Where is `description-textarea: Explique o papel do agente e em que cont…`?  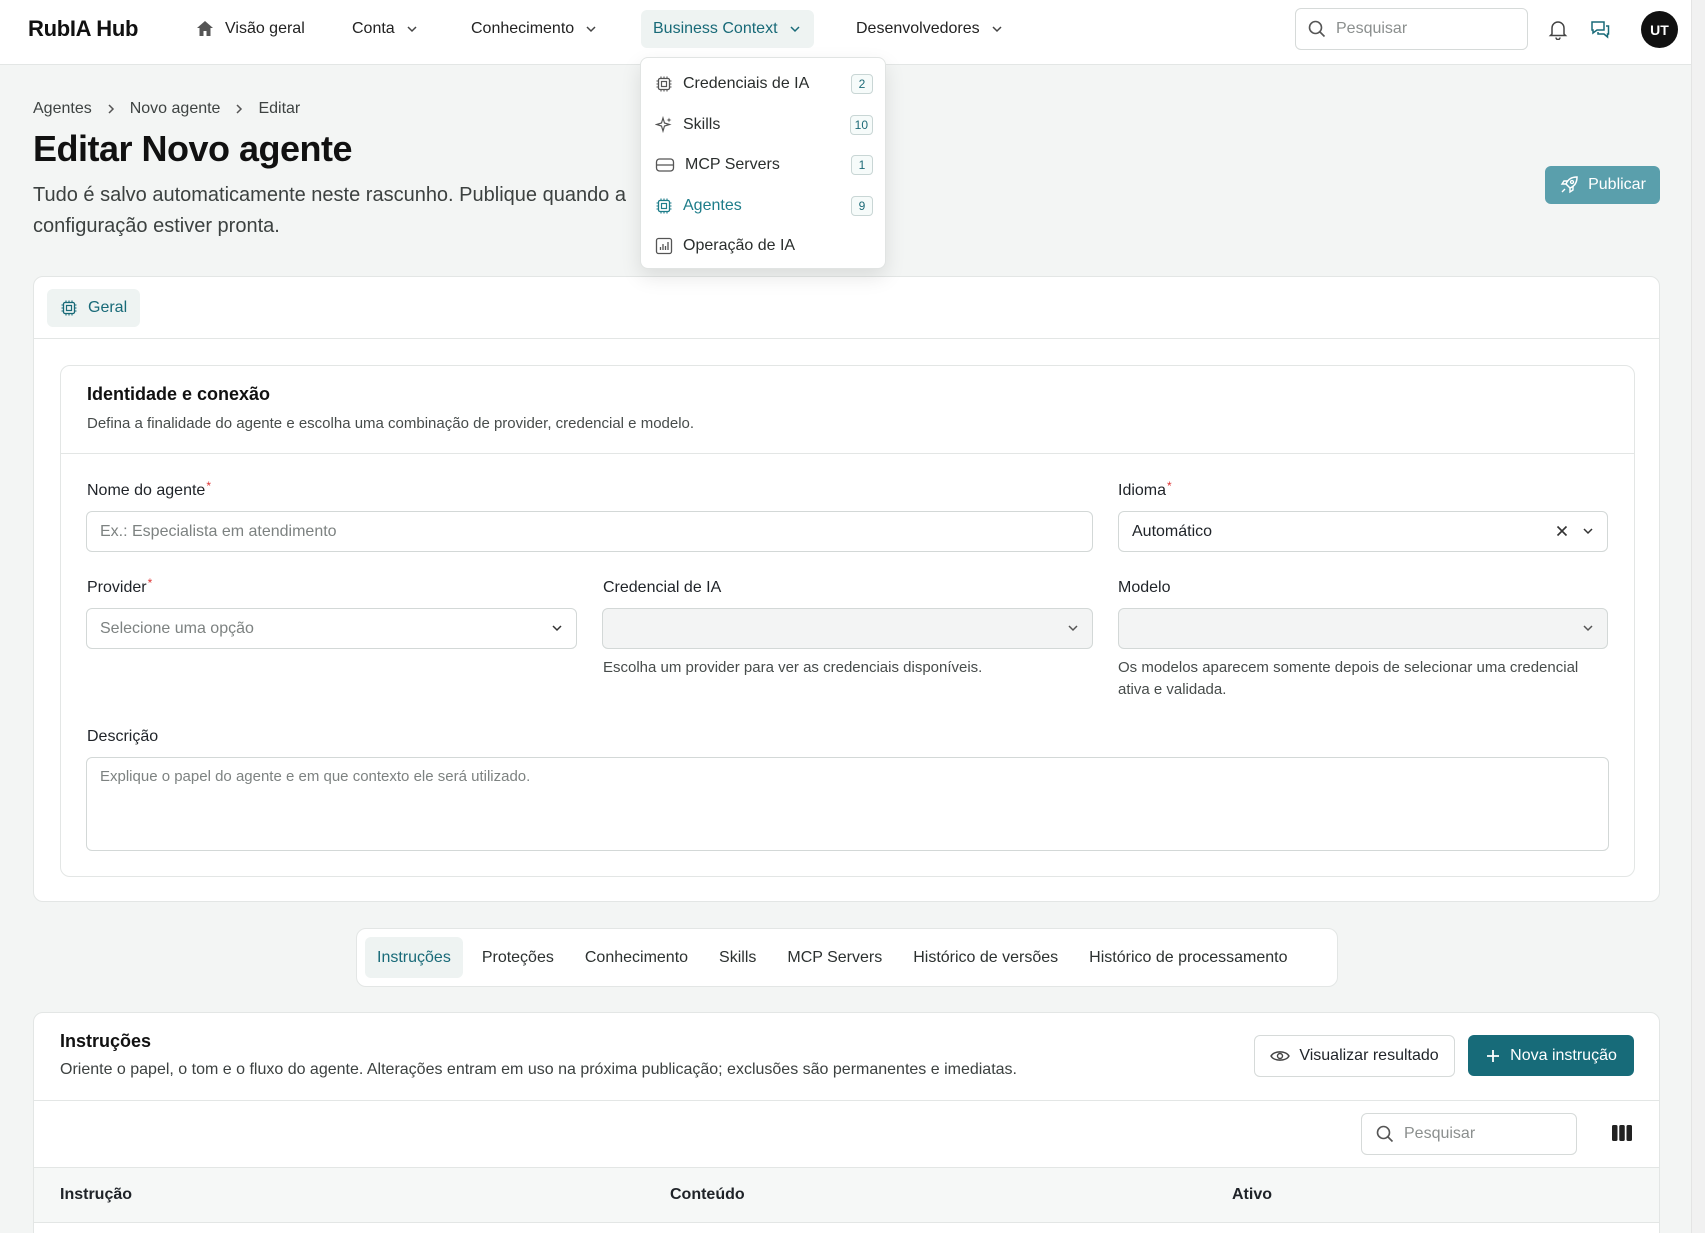
description-textarea: Explique o papel do agente e em que cont… is located at coordinates (847, 804).